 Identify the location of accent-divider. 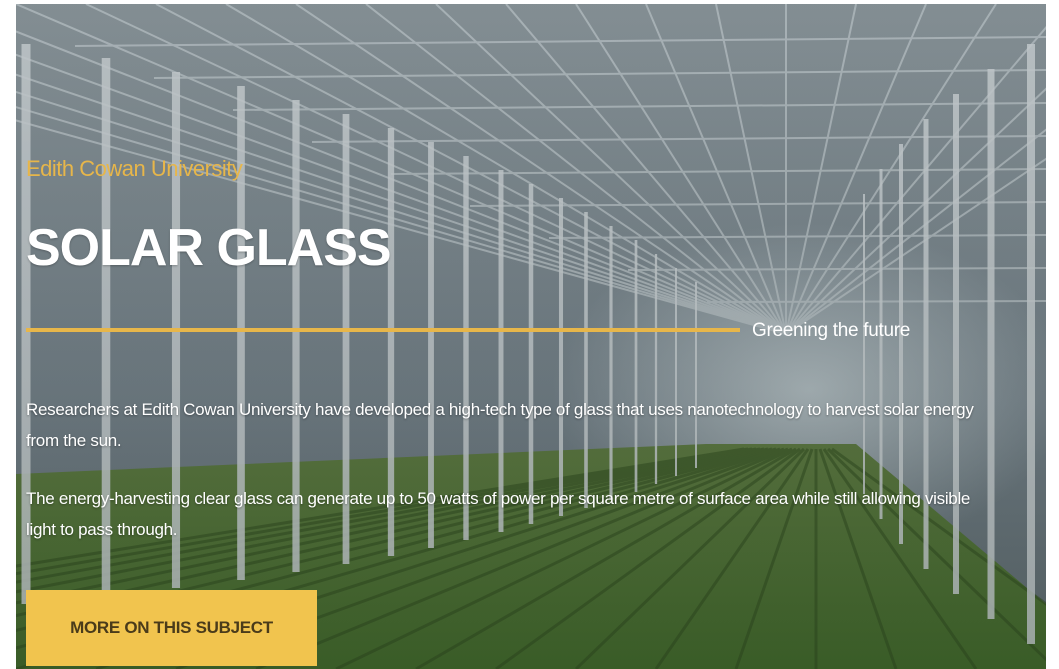
(383, 330).